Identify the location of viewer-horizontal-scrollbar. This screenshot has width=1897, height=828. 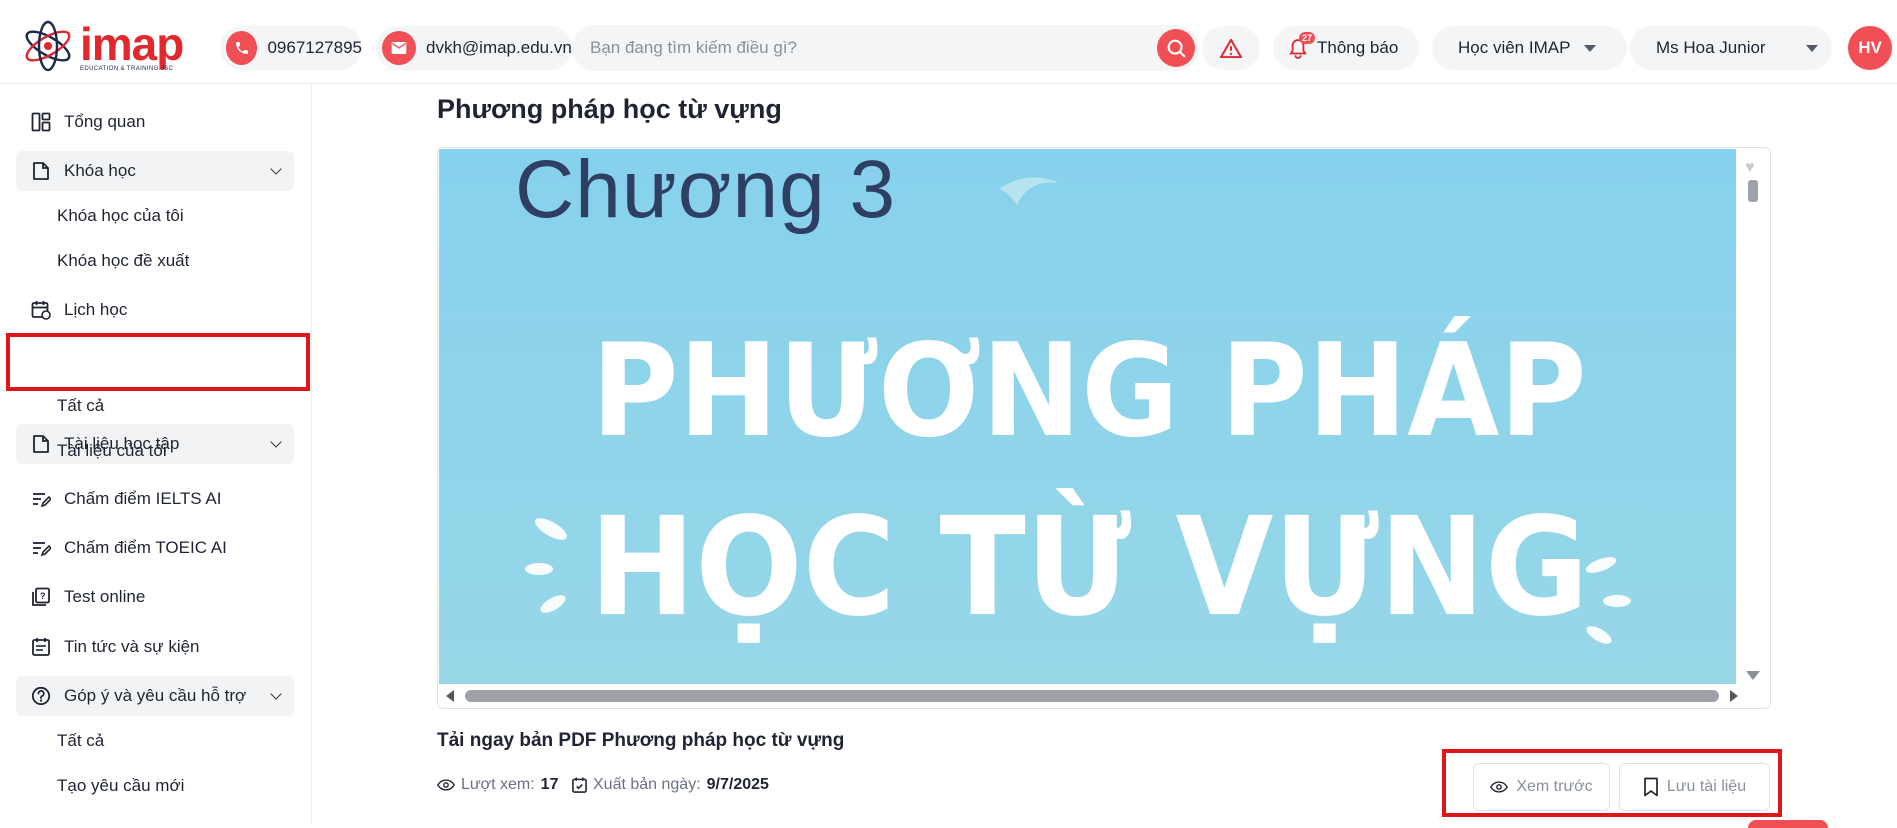
(1104, 696).